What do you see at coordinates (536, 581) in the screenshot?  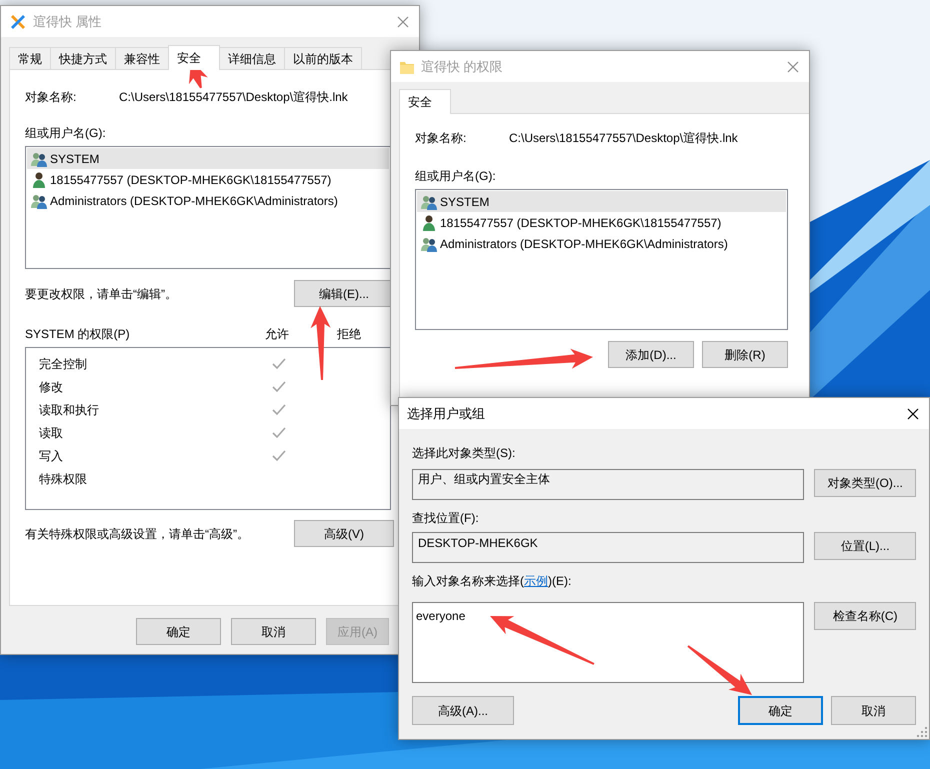 I see `example-link: 示例` at bounding box center [536, 581].